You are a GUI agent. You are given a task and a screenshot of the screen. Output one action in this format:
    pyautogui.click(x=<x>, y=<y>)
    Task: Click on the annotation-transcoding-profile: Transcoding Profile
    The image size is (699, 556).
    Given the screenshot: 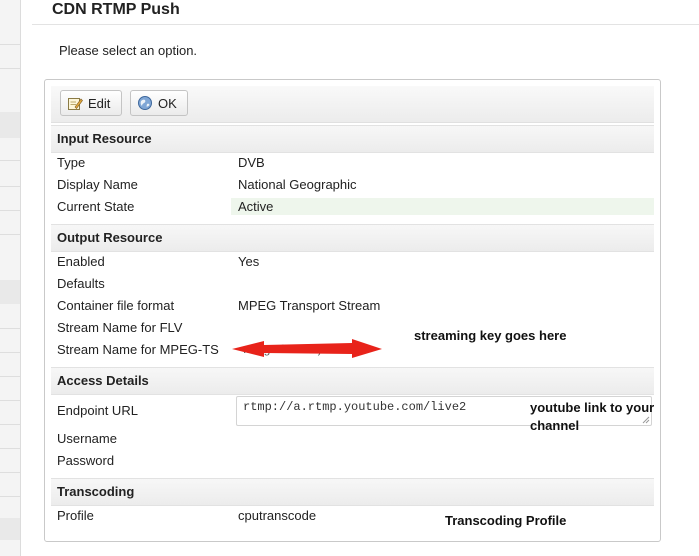 What is the action you would take?
    pyautogui.click(x=506, y=520)
    